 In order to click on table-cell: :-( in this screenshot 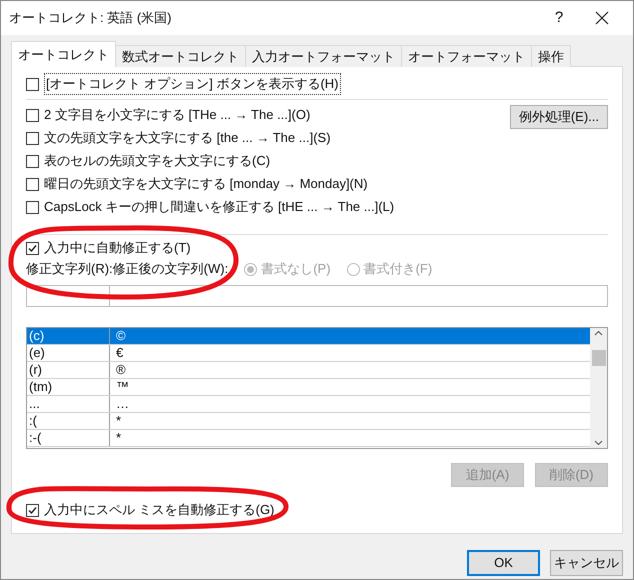, I will do `click(68, 438)`.